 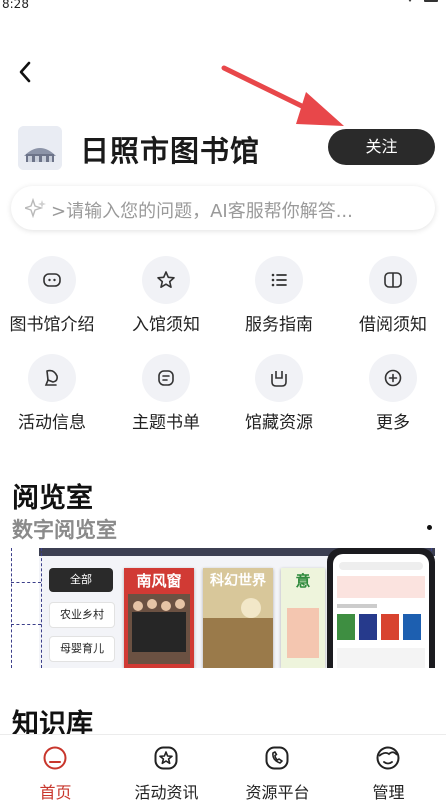 What do you see at coordinates (393, 299) in the screenshot?
I see `quick-link-borrow-notice: 借阅须知` at bounding box center [393, 299].